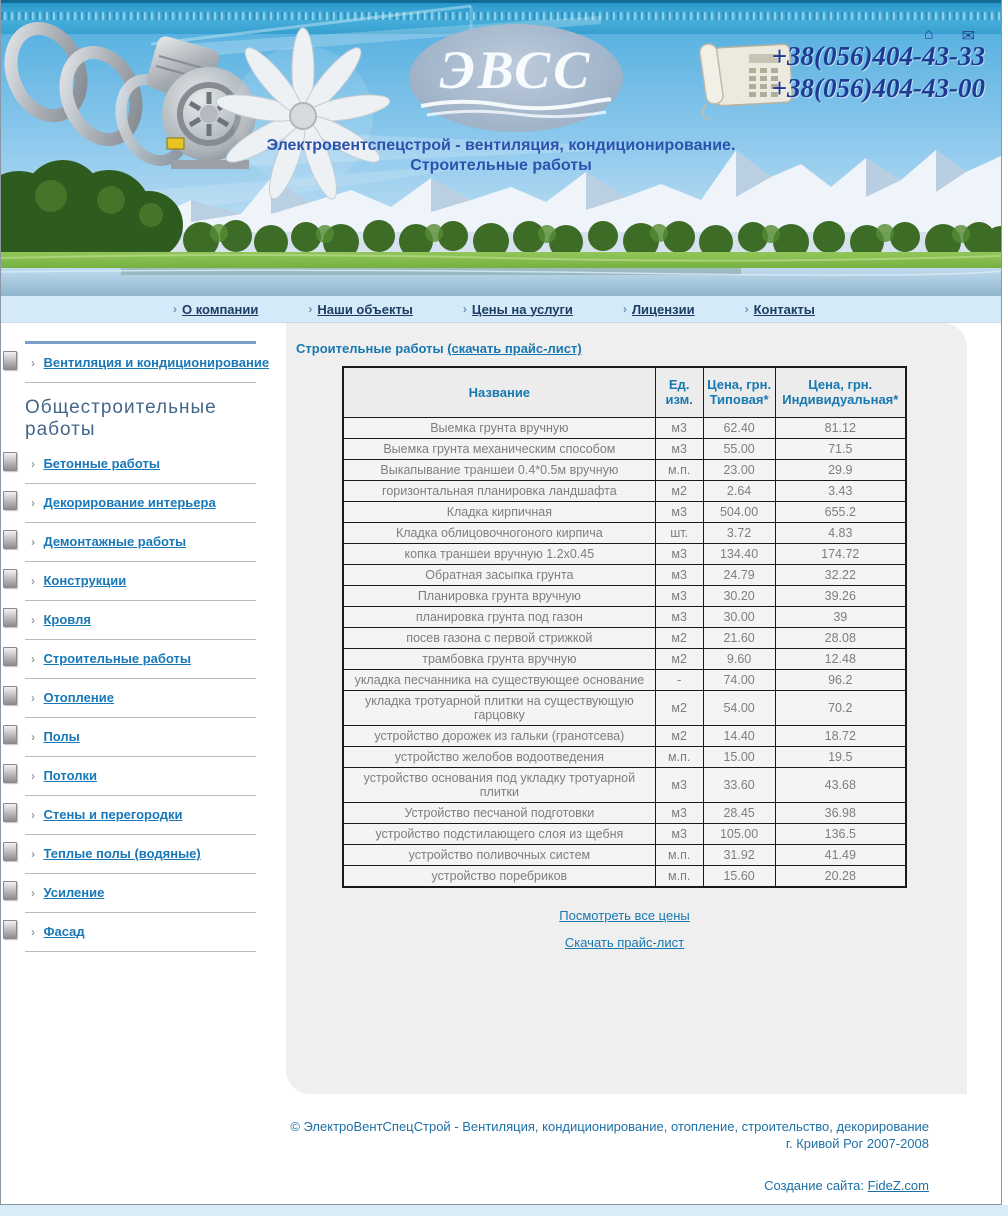 The width and height of the screenshot is (1008, 1216). I want to click on cell-price-individual: 655.2, so click(840, 511).